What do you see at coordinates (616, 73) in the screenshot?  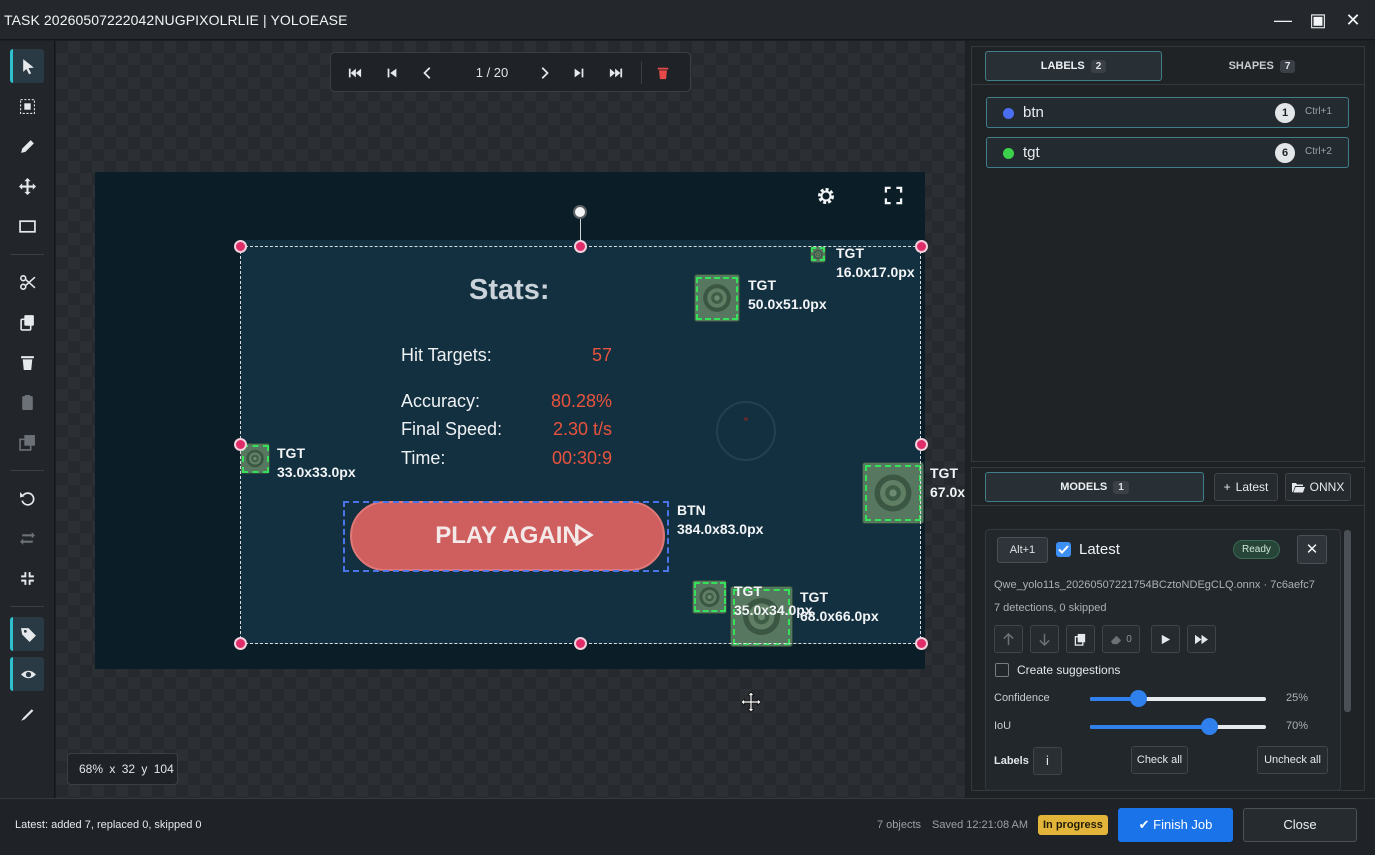 I see `last-image-button` at bounding box center [616, 73].